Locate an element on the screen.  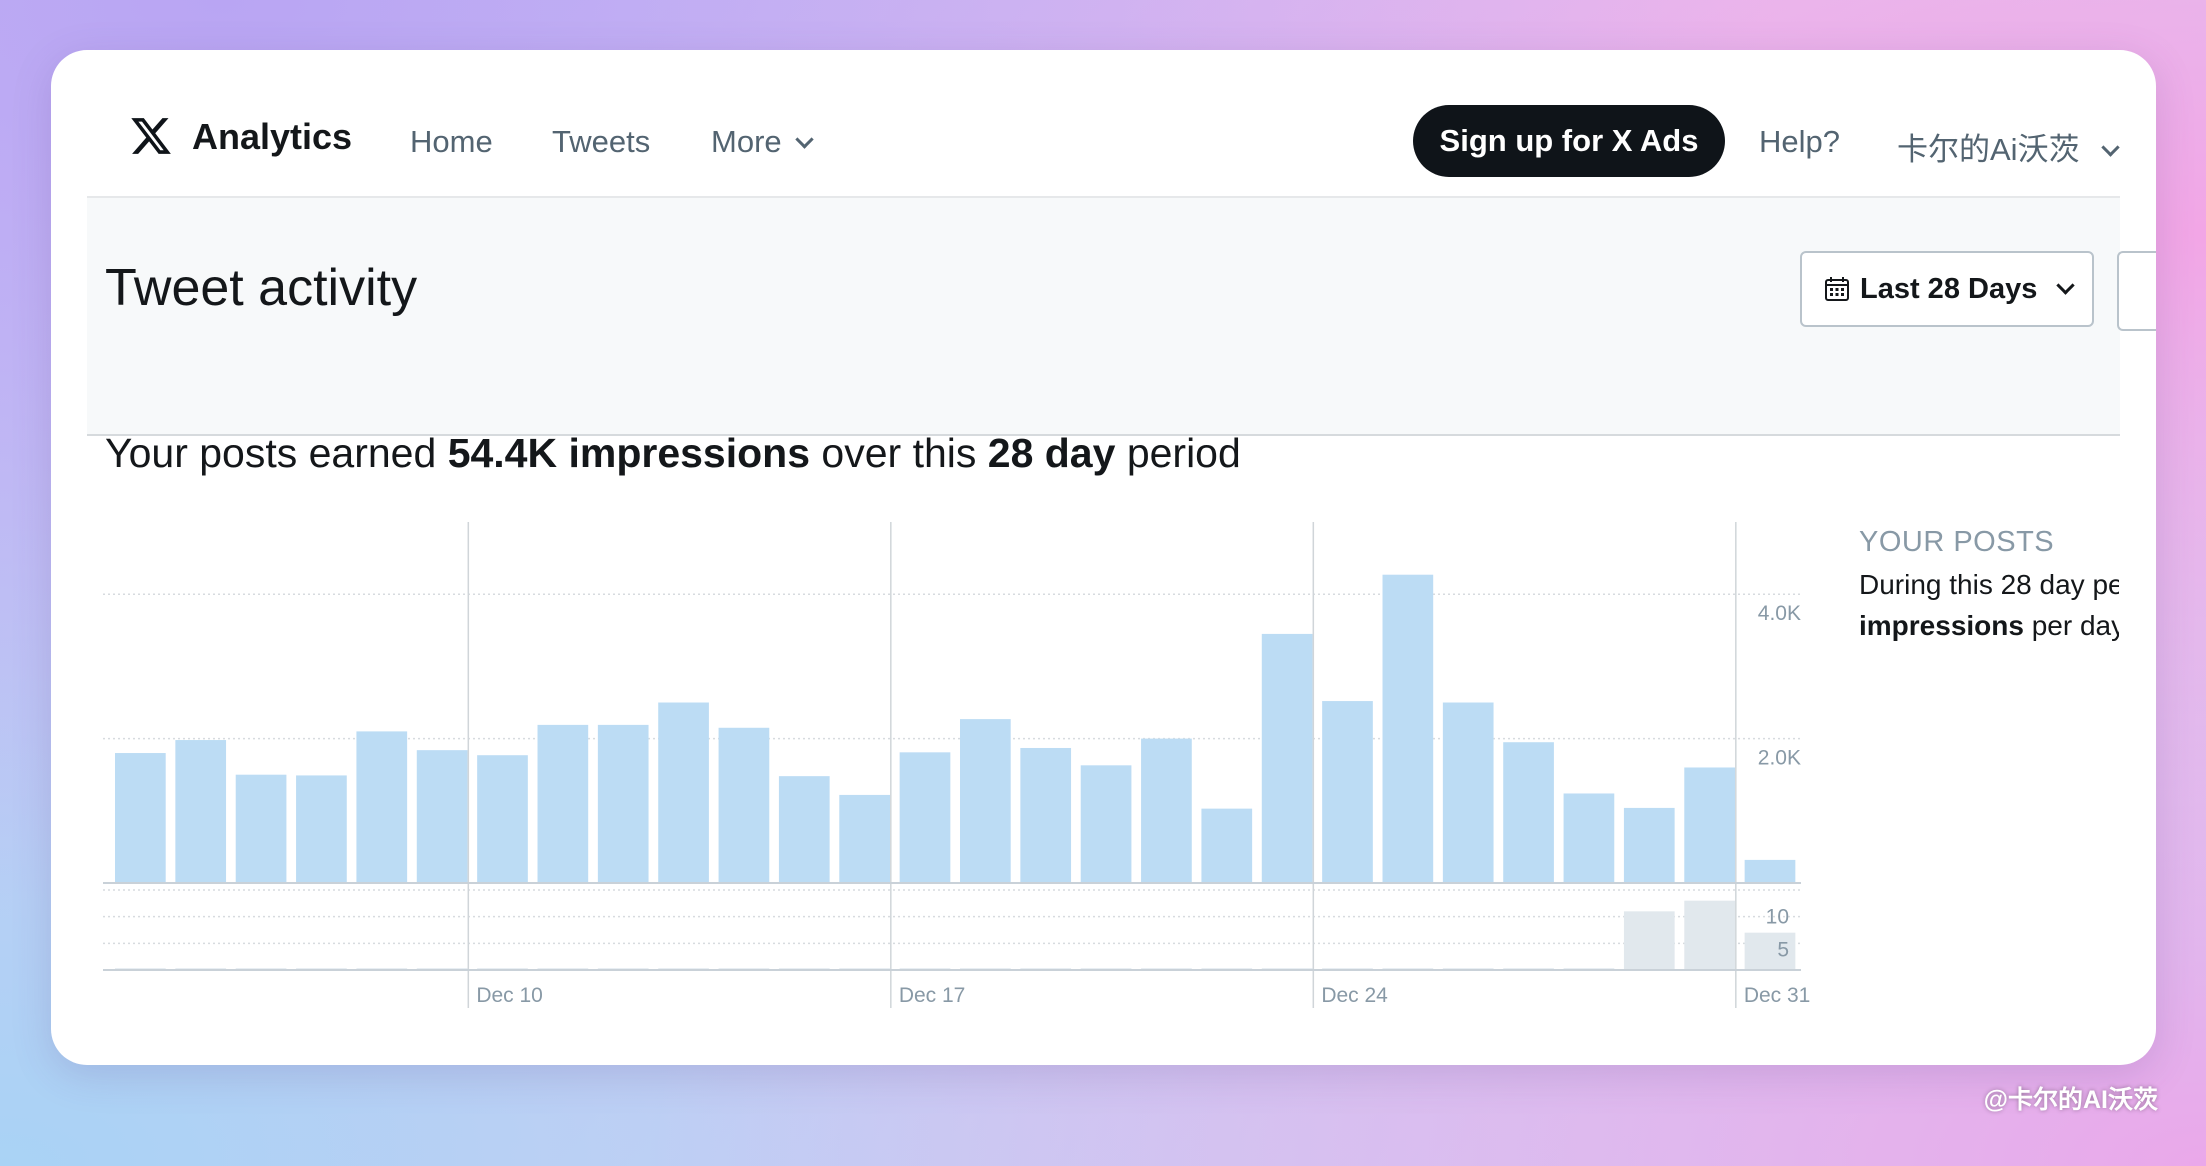
y-tick-label: 2.0K is located at coordinates (1779, 758).